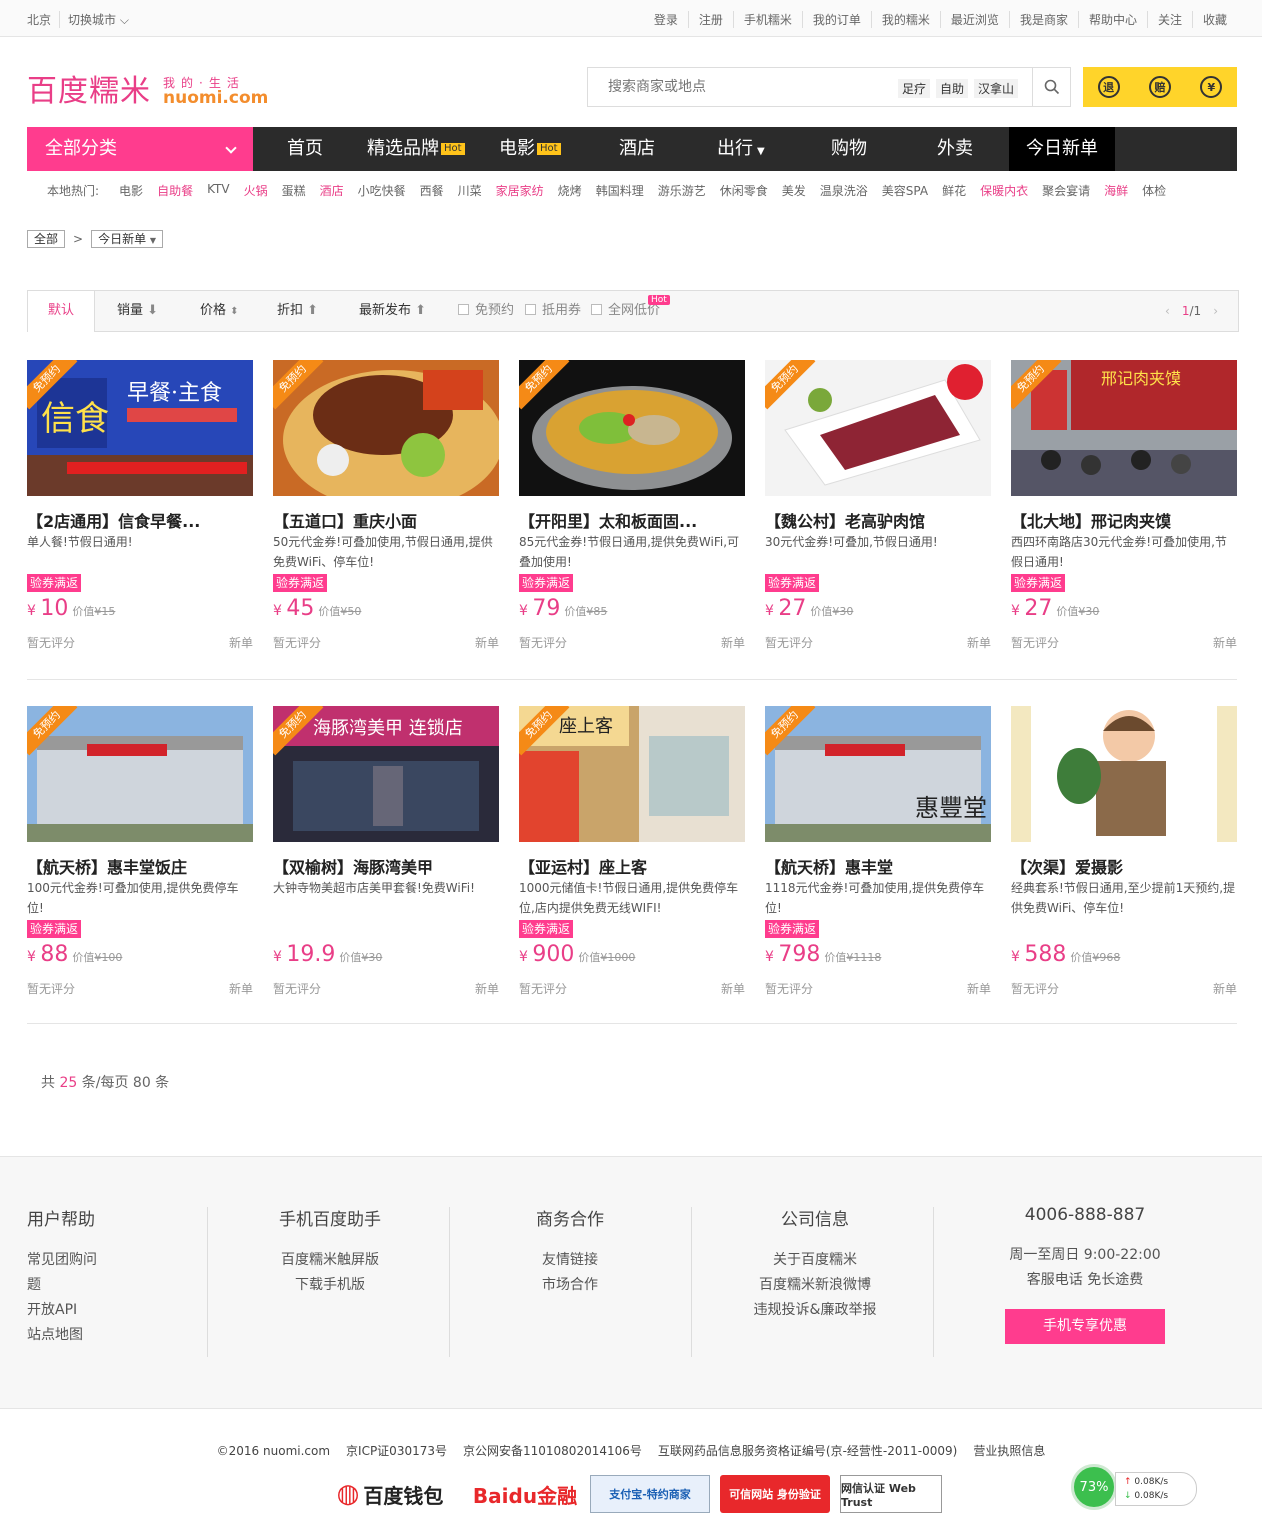  I want to click on hot-category-link: 小吃快餐, so click(382, 190).